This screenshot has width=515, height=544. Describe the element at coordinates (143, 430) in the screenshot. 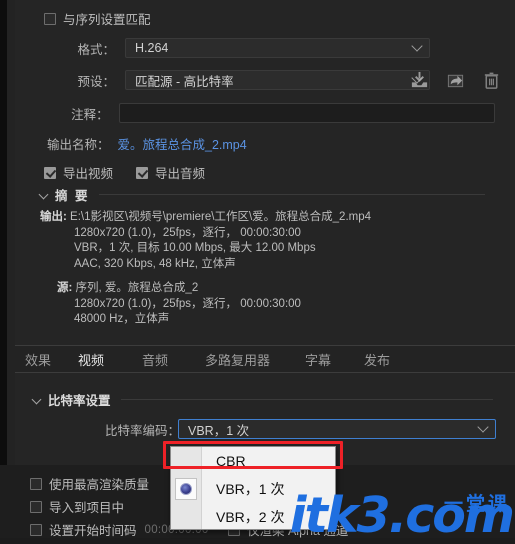

I see `bitrate-encoding-label: 比特率编码：` at that location.